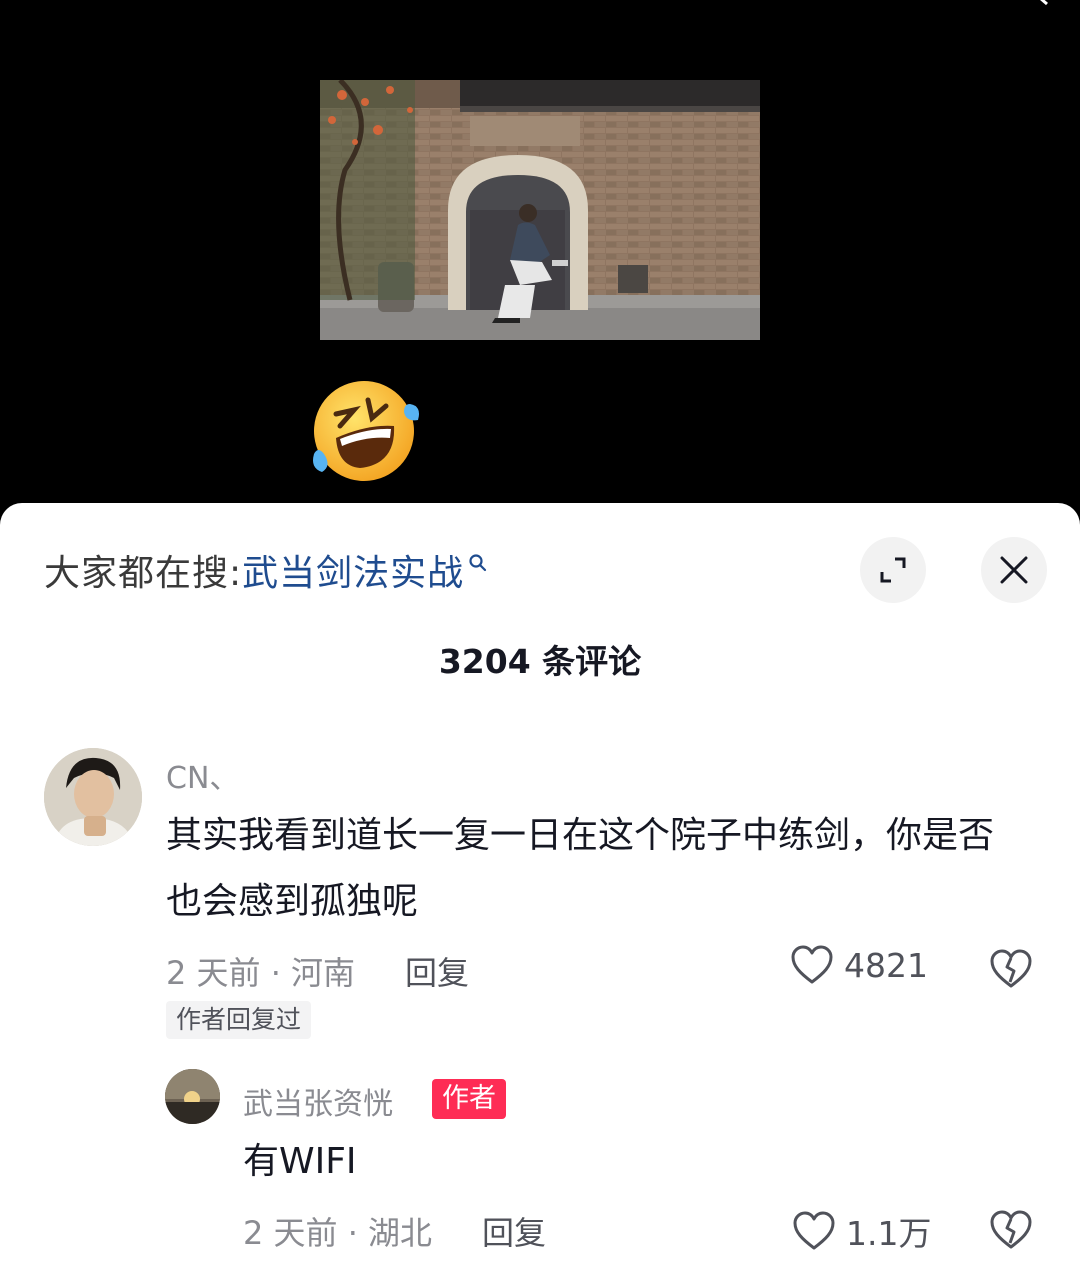 The image size is (1080, 1270). What do you see at coordinates (469, 1099) in the screenshot?
I see `author-badge: 作者` at bounding box center [469, 1099].